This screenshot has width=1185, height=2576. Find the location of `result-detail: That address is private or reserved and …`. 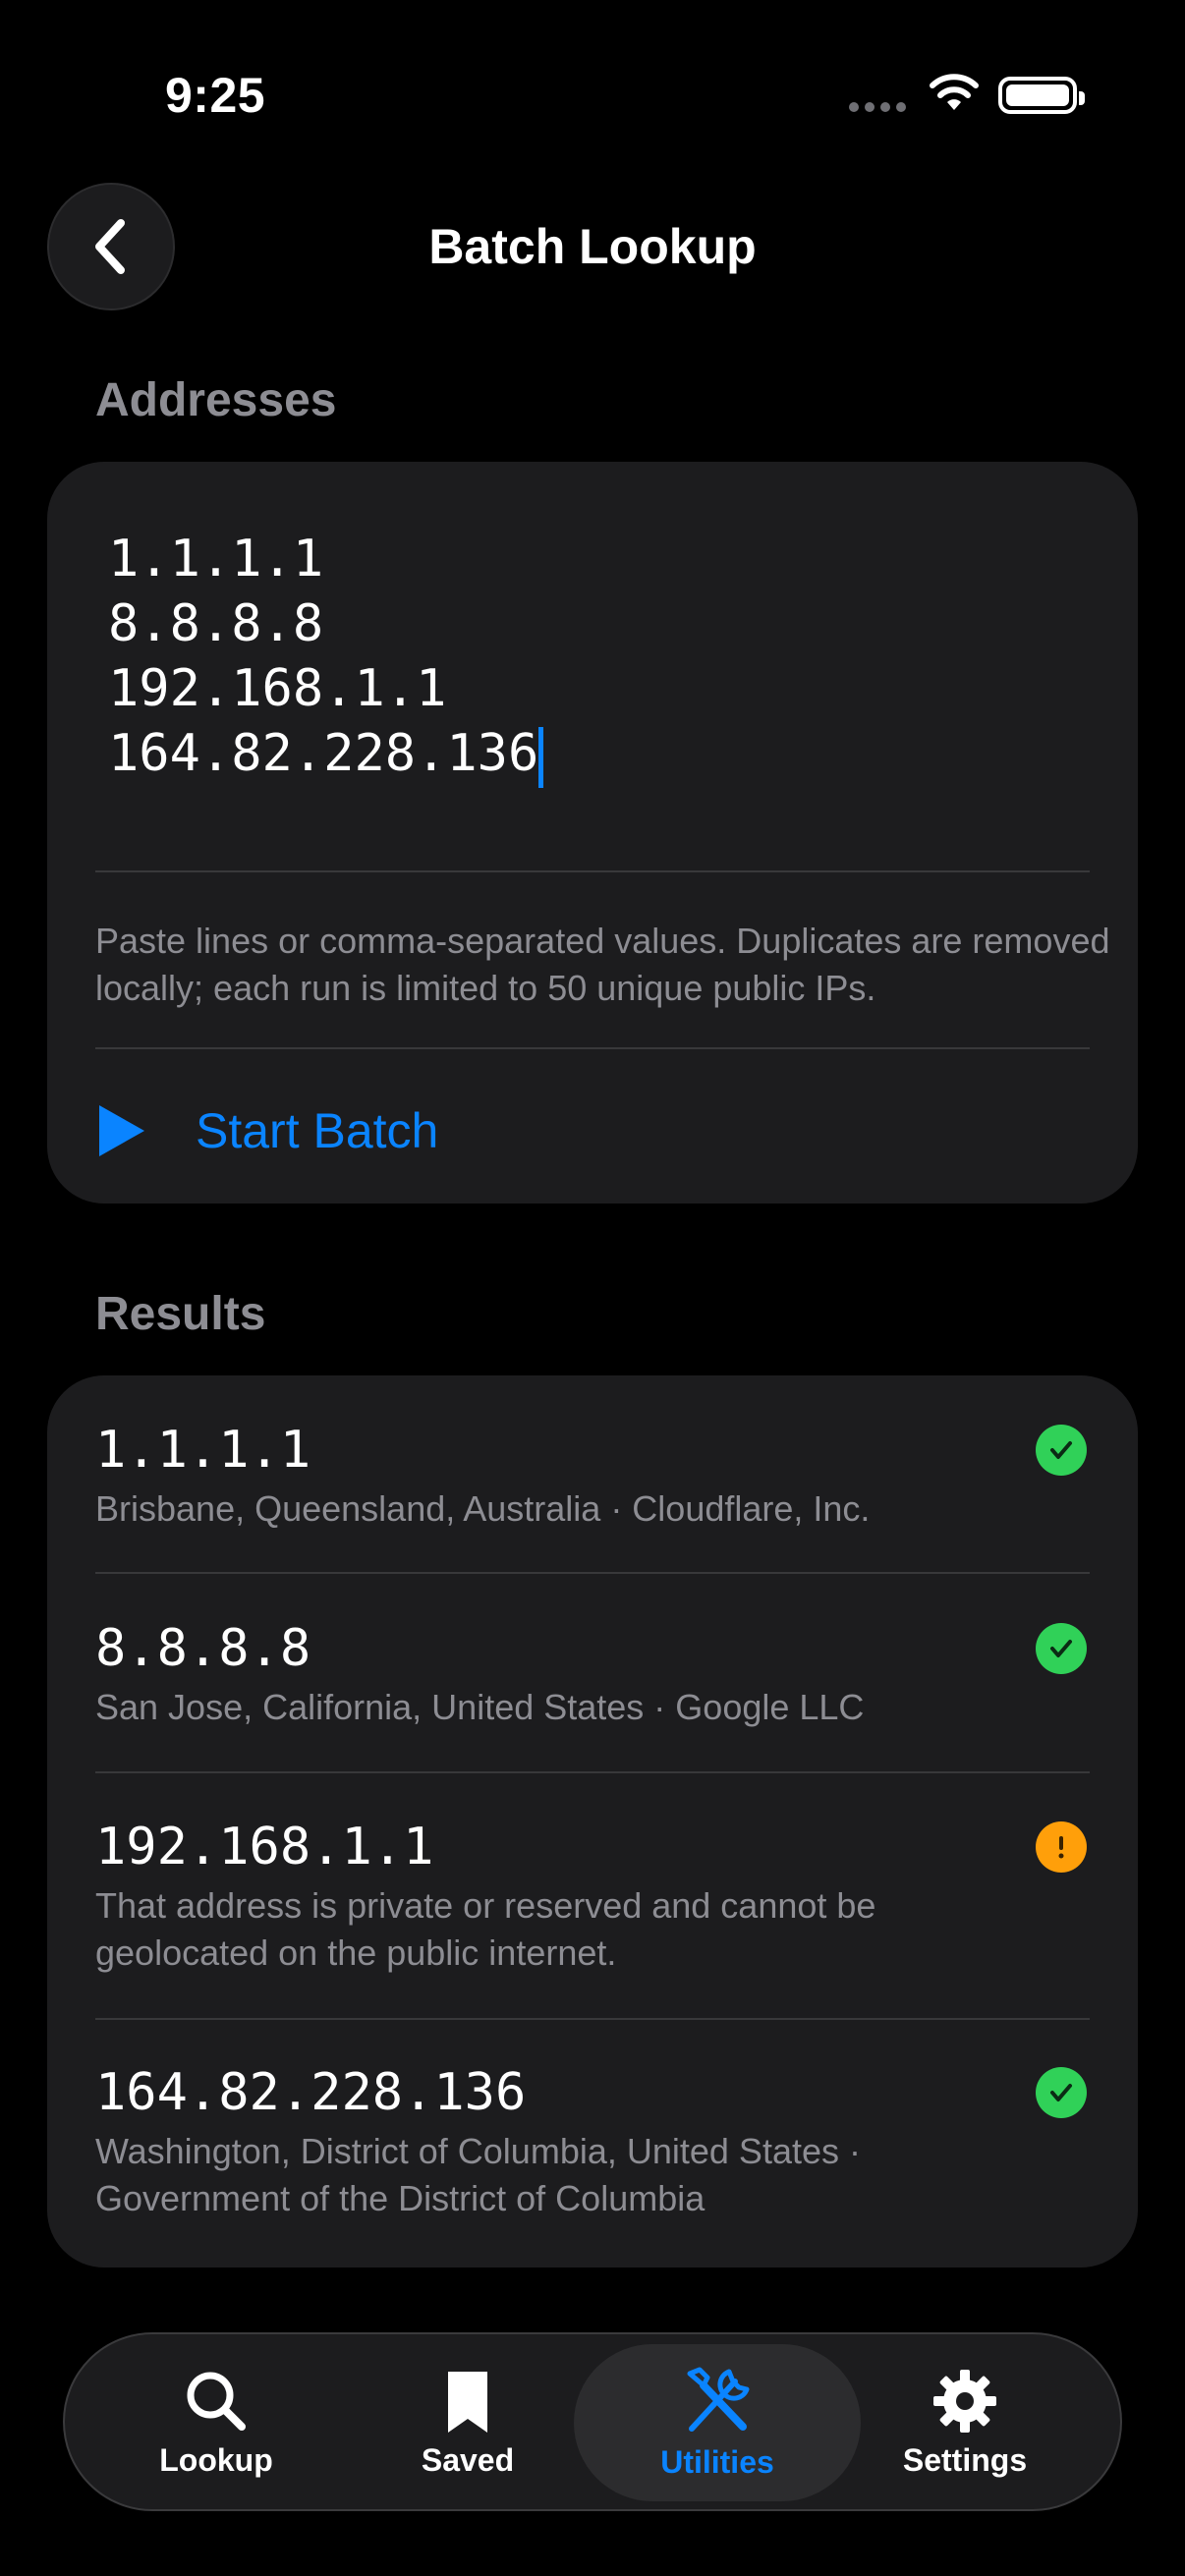

result-detail: That address is private or reserved and … is located at coordinates (486, 1929).